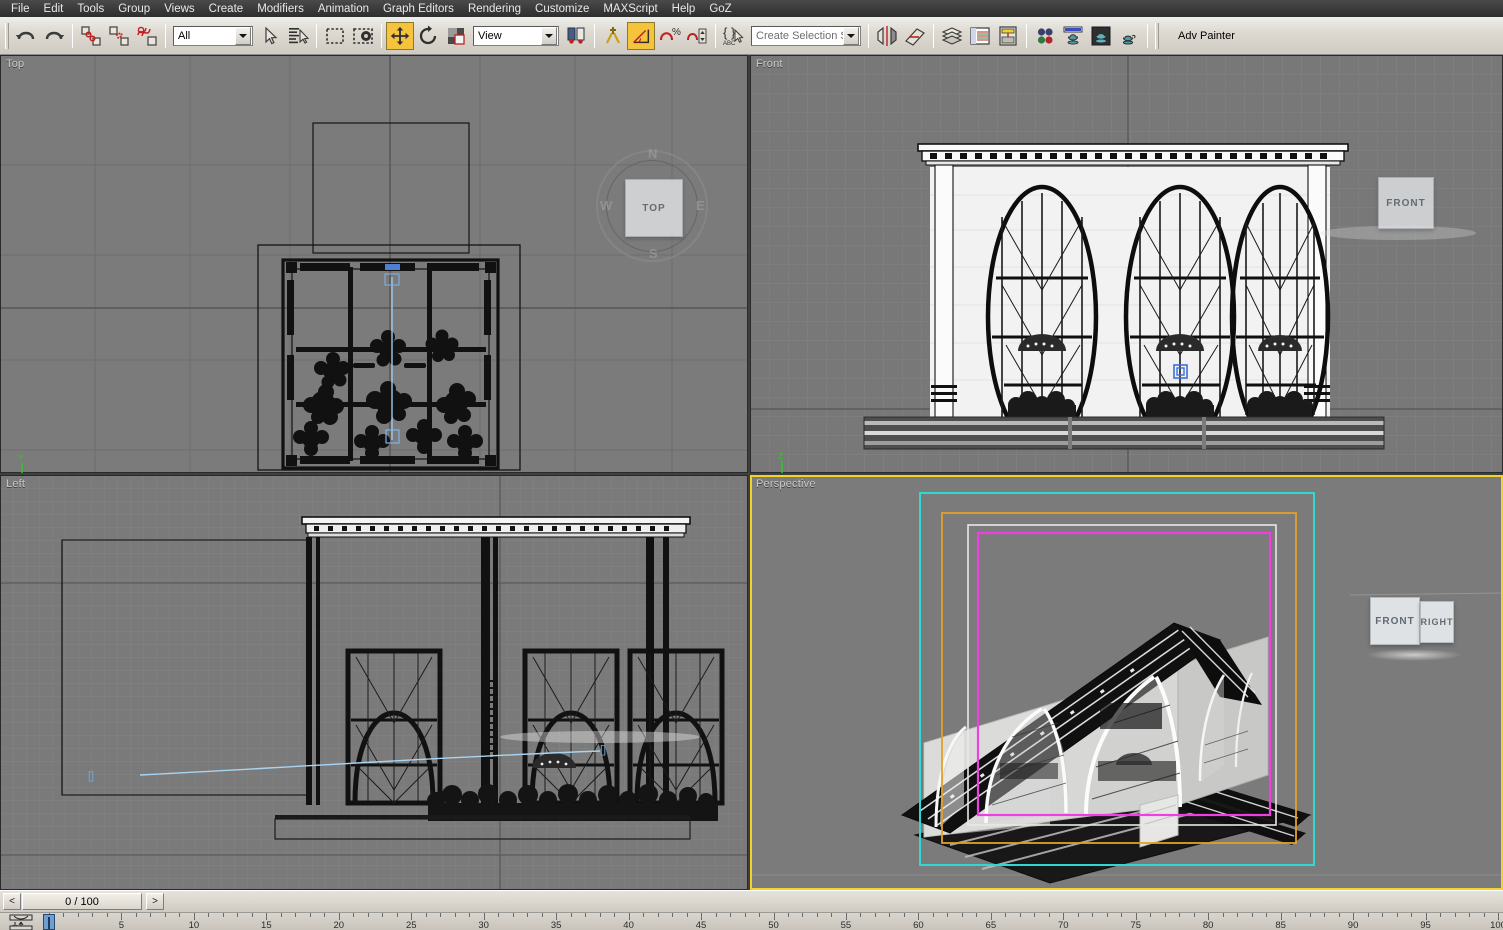 The height and width of the screenshot is (930, 1503). What do you see at coordinates (428, 36) in the screenshot?
I see `select-and-rotate-icon` at bounding box center [428, 36].